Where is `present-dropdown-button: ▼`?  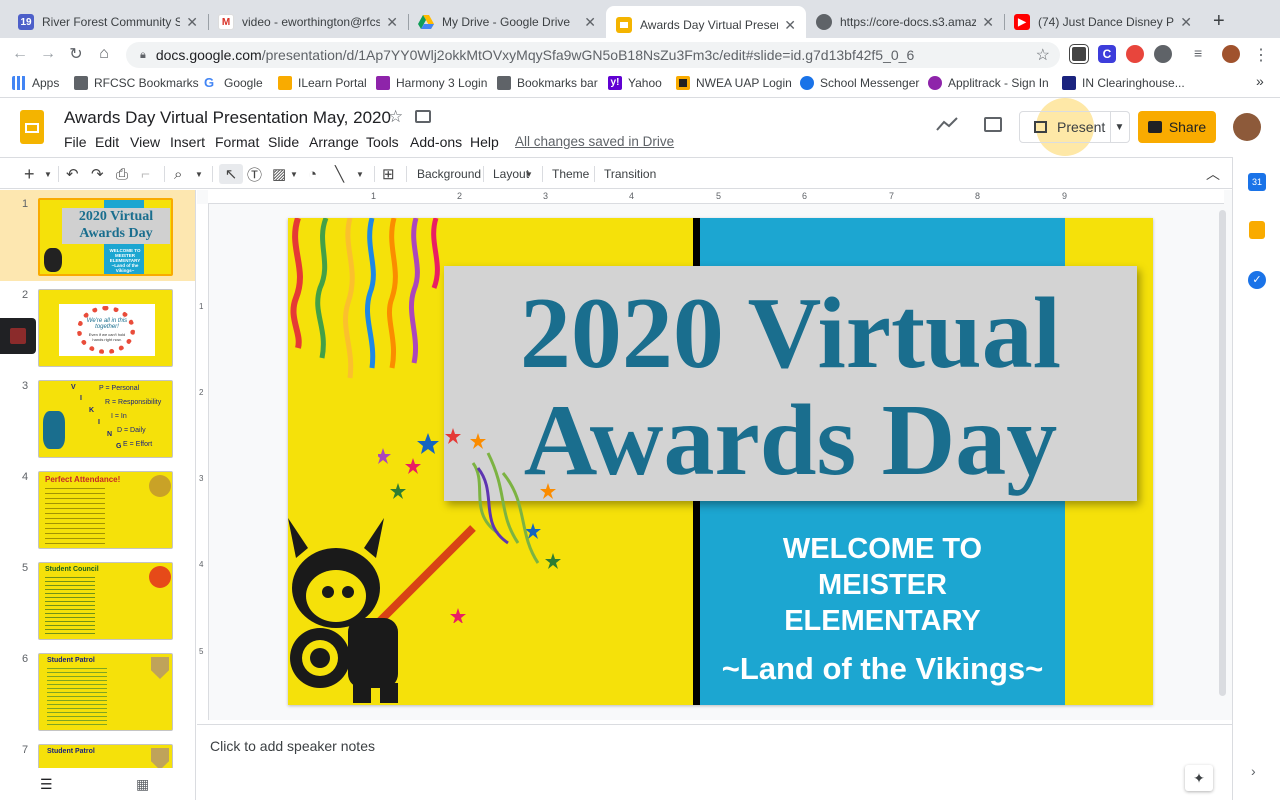 present-dropdown-button: ▼ is located at coordinates (1120, 127).